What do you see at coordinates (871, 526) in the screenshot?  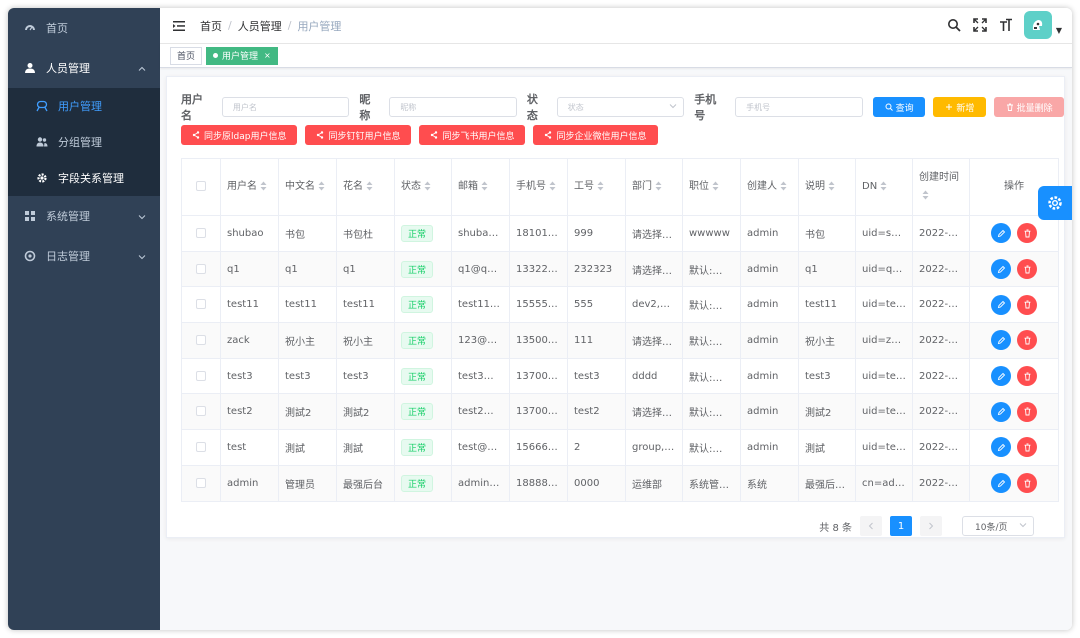 I see `prev-page-button` at bounding box center [871, 526].